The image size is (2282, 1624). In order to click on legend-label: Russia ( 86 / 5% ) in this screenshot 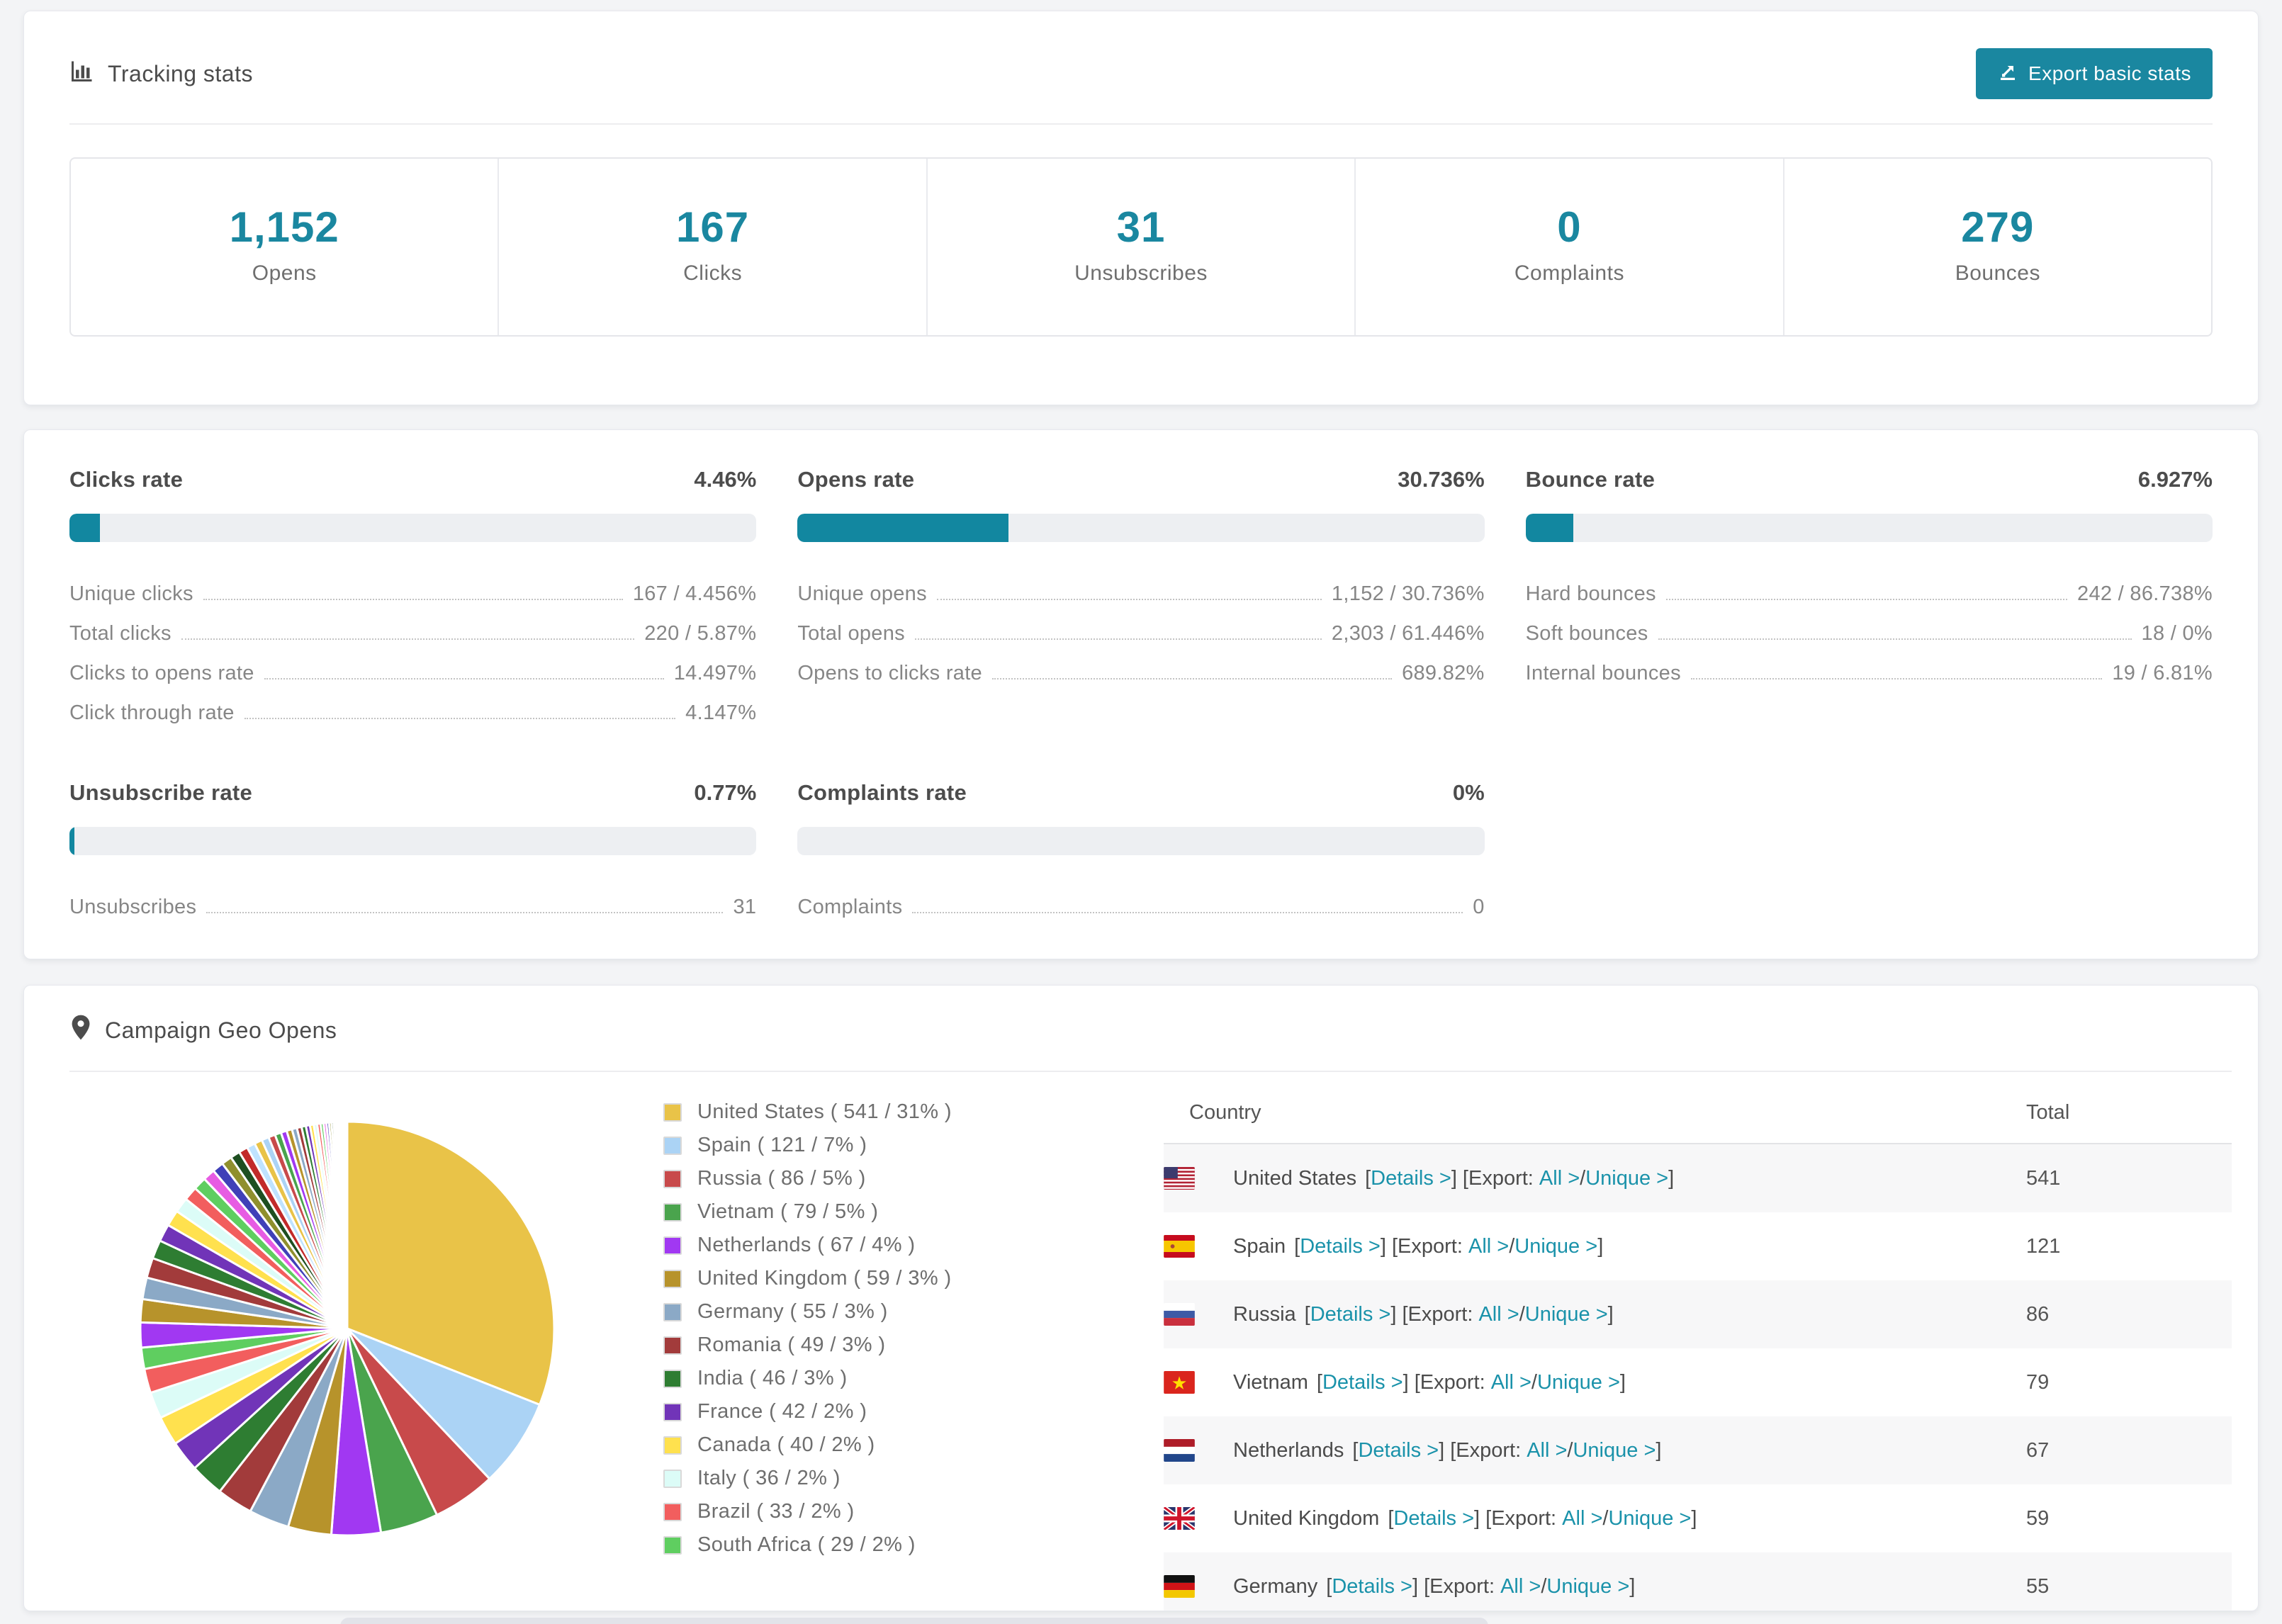, I will do `click(782, 1178)`.